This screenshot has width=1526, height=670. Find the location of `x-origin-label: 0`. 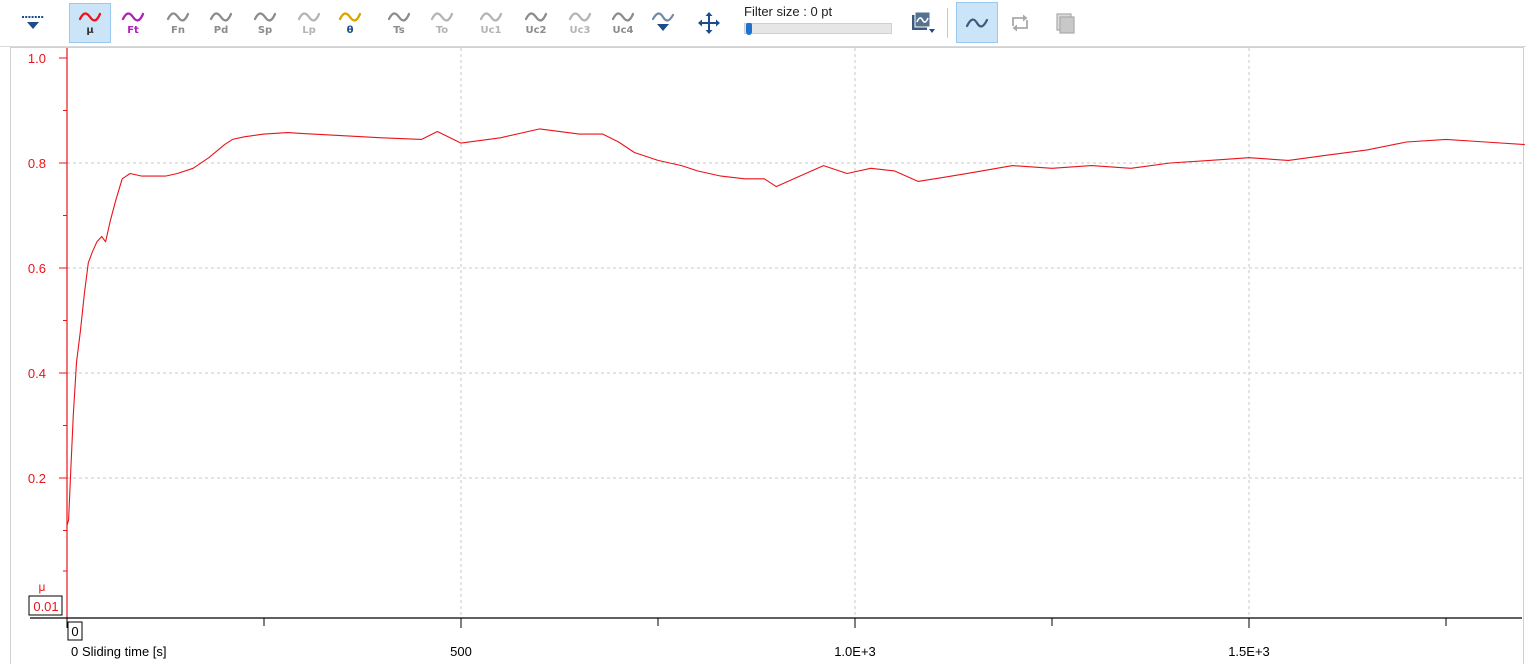

x-origin-label: 0 is located at coordinates (74, 651).